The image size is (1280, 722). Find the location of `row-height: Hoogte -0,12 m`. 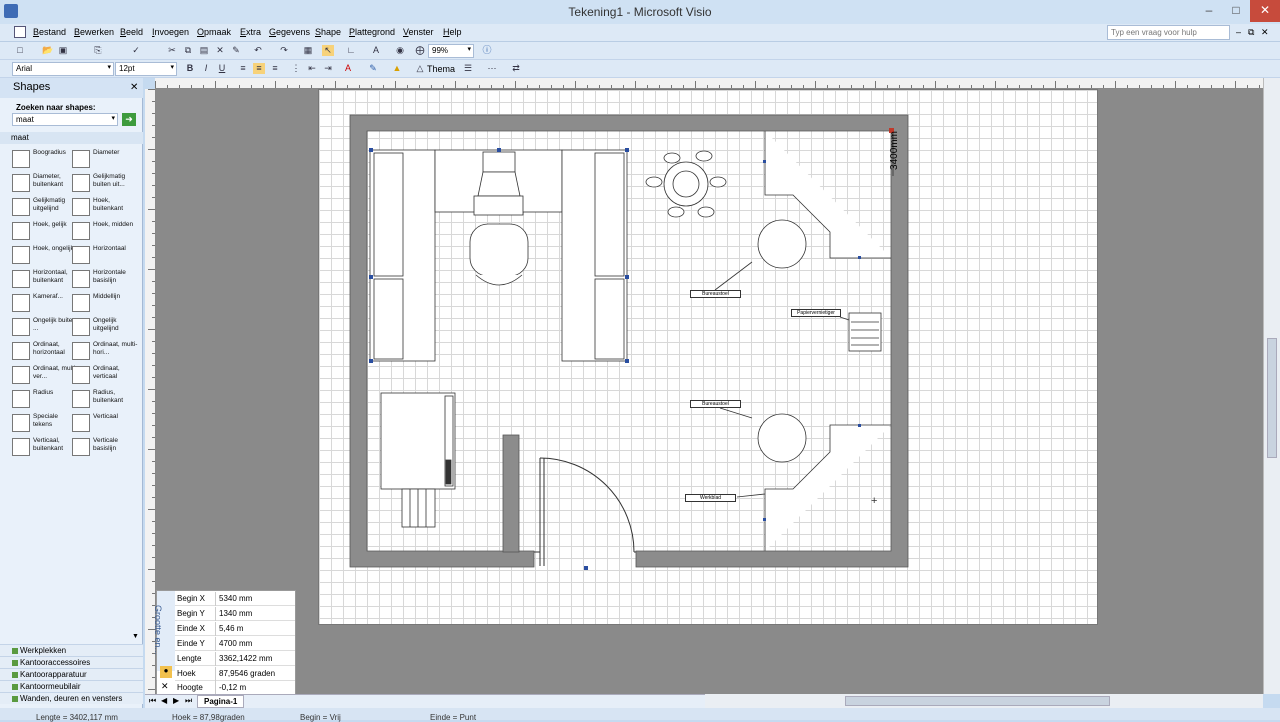

row-height: Hoogte -0,12 m is located at coordinates (235, 688).